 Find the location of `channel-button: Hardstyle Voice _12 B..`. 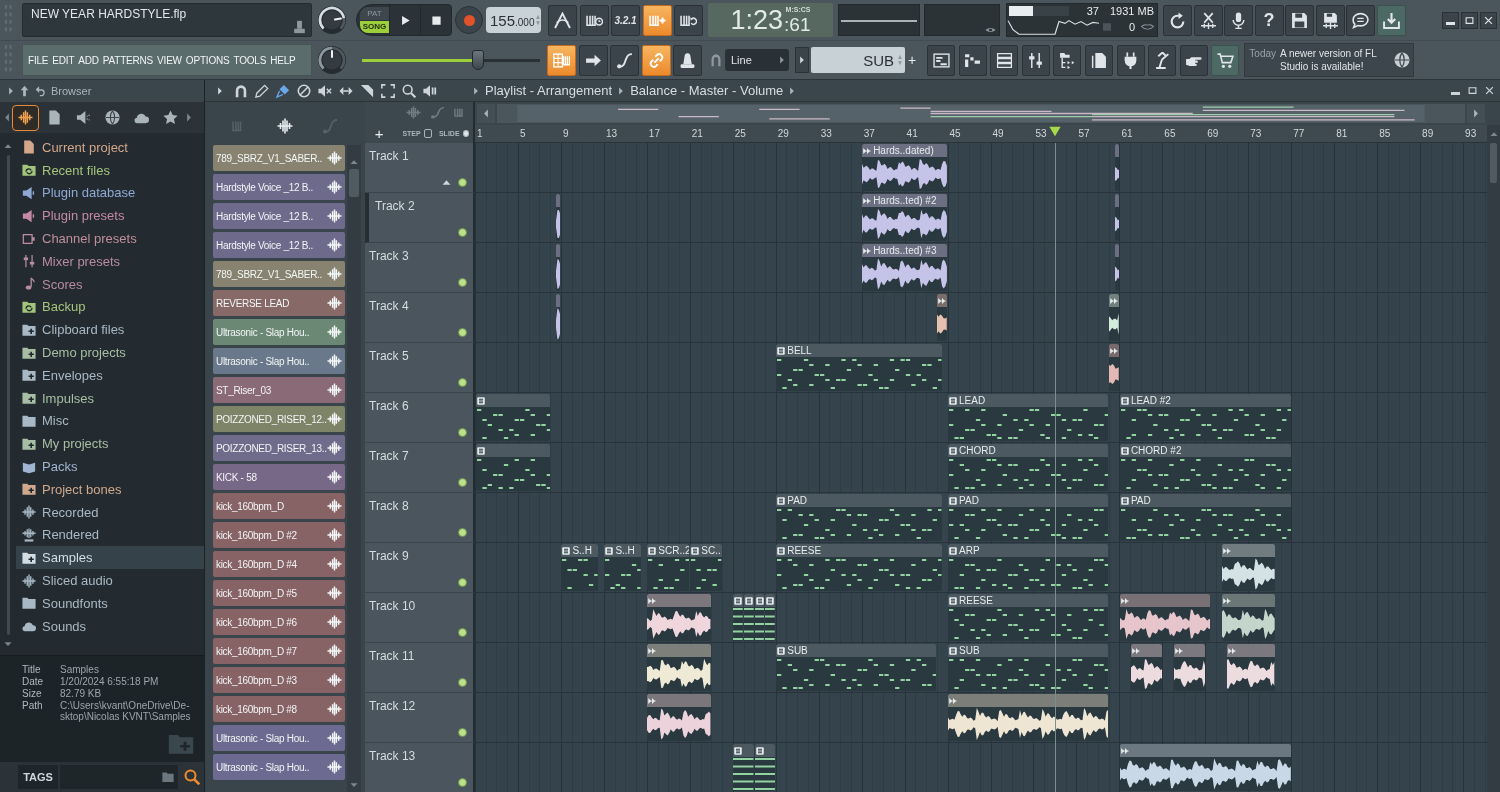

channel-button: Hardstyle Voice _12 B.. is located at coordinates (279, 245).